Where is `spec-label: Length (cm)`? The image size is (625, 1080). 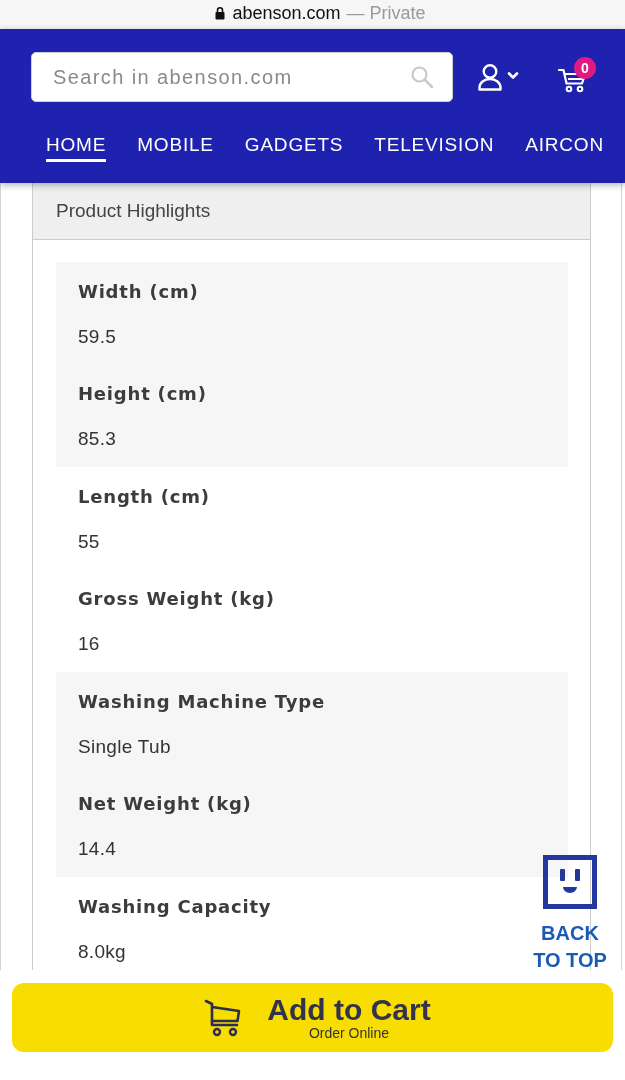 spec-label: Length (cm) is located at coordinates (144, 497).